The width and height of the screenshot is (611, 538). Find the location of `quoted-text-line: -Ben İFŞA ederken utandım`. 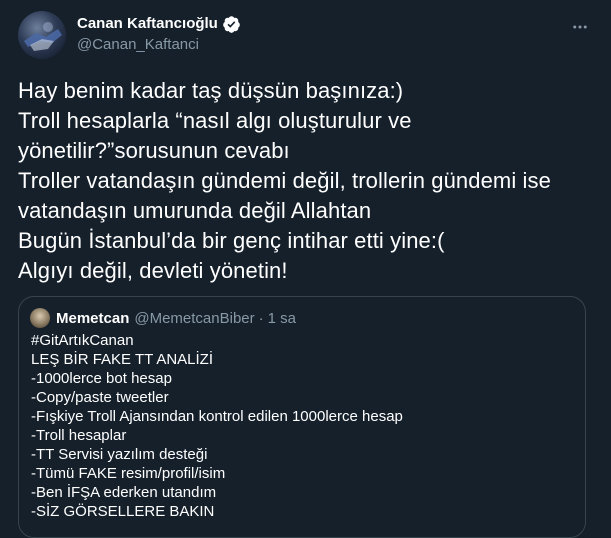

quoted-text-line: -Ben İFŞA ederken utandım is located at coordinates (124, 492).